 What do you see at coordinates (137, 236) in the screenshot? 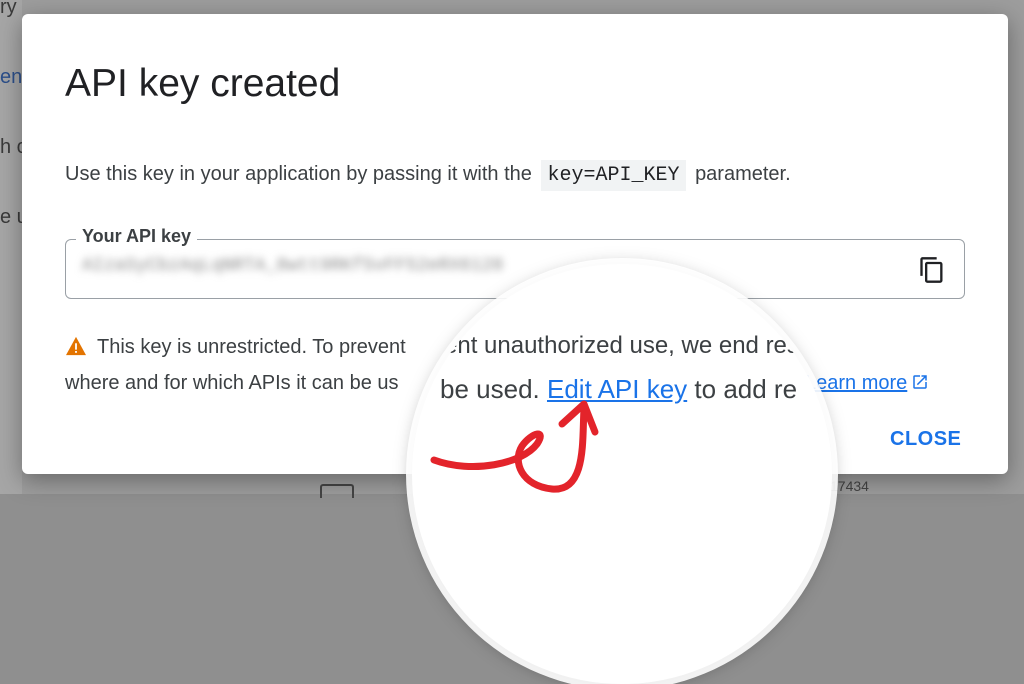
I see `api-key-field-label: Your API key` at bounding box center [137, 236].